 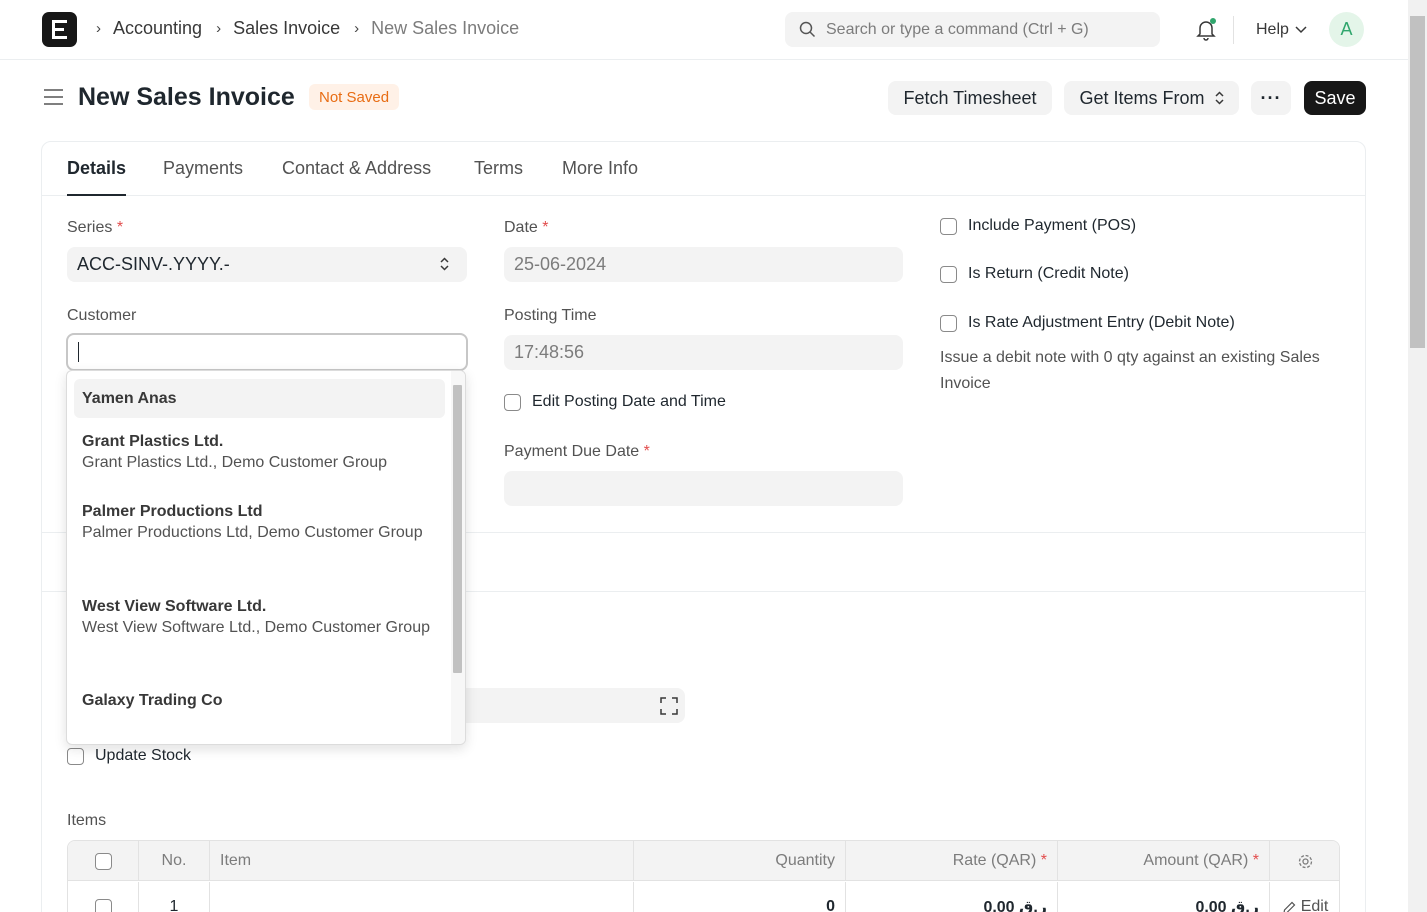 What do you see at coordinates (1052, 225) in the screenshot?
I see `include-payment-label: Include Payment (POS)` at bounding box center [1052, 225].